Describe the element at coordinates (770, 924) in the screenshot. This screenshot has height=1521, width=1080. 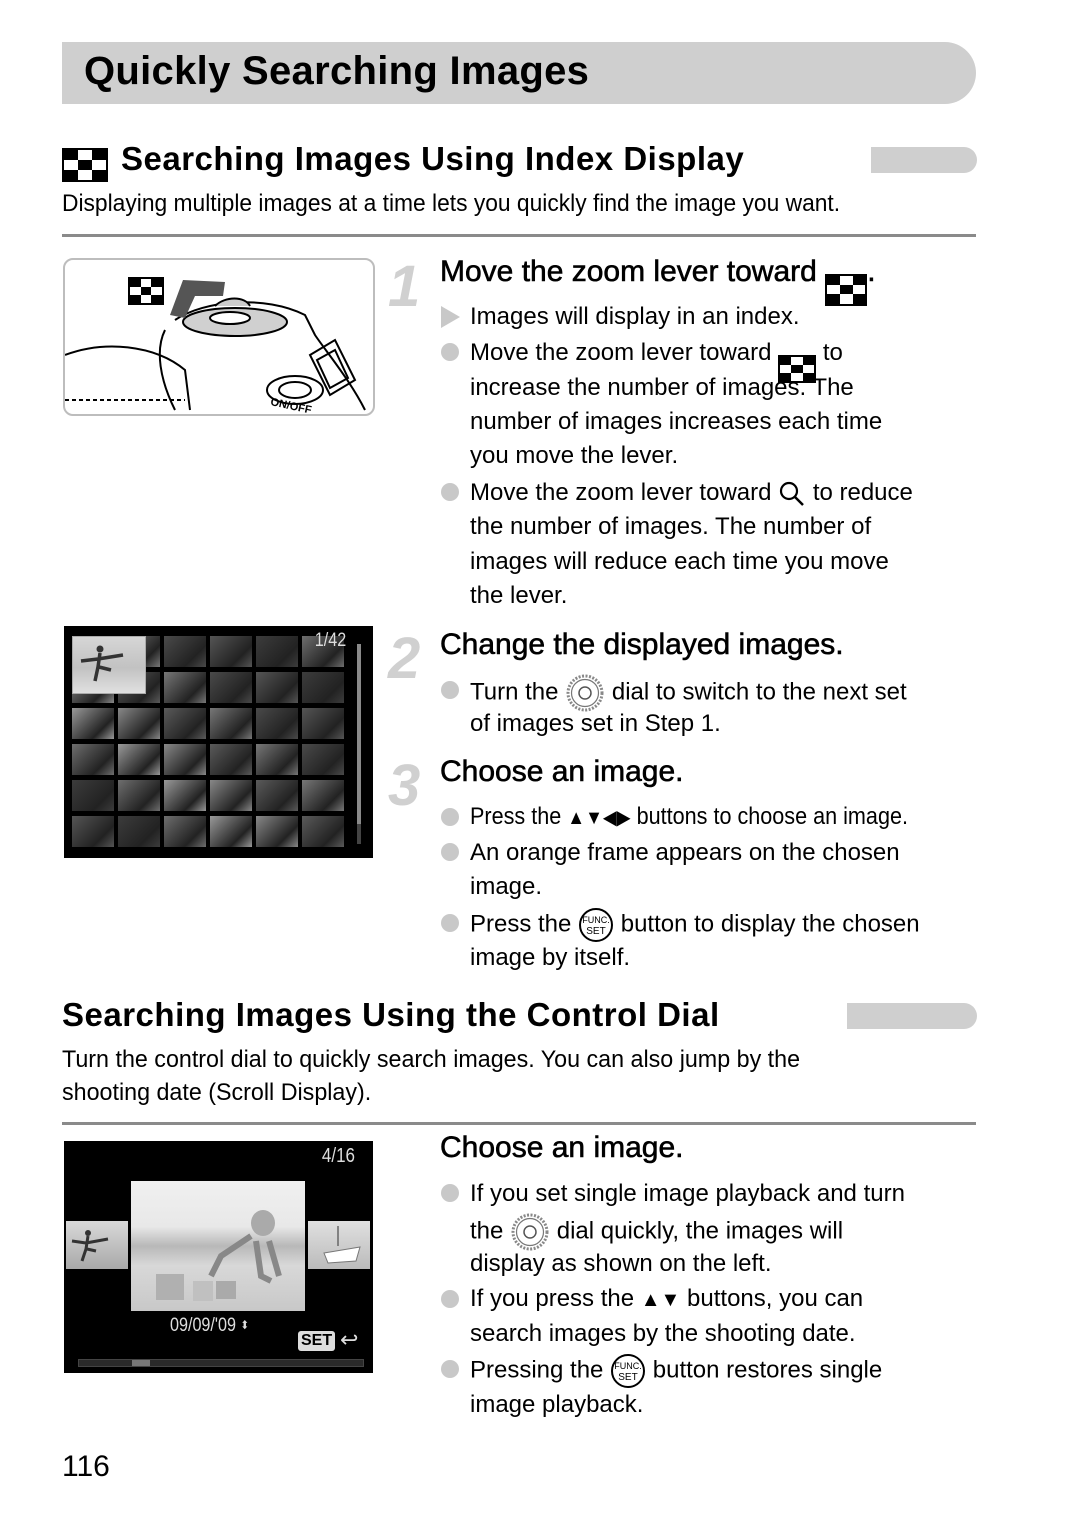
I see `text-segment: button to display the chosen` at that location.